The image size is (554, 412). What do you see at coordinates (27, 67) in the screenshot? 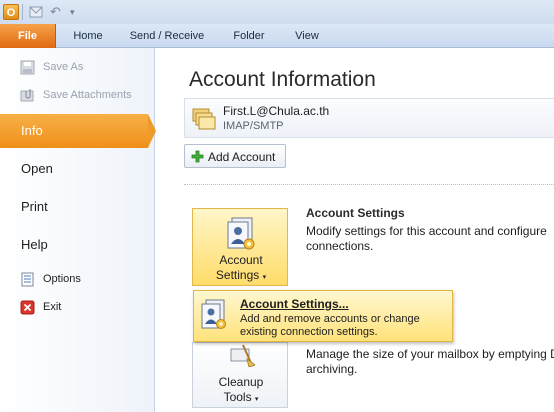
I see `save-as-icon` at bounding box center [27, 67].